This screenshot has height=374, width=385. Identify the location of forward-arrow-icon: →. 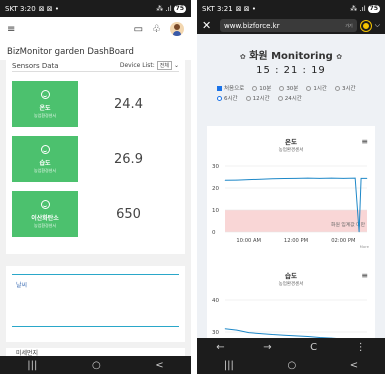
(267, 347).